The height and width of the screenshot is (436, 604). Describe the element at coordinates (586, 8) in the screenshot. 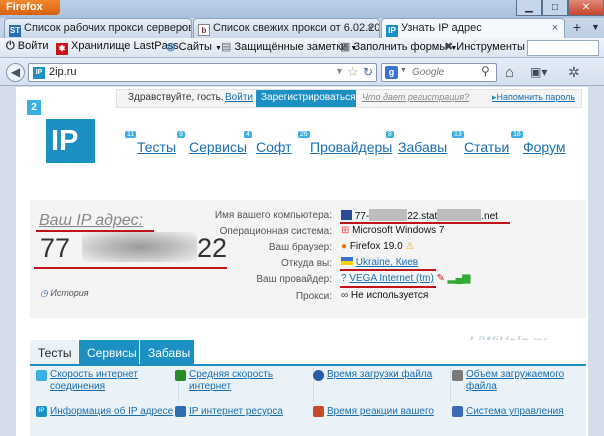

I see `close-window-button: ✕` at that location.